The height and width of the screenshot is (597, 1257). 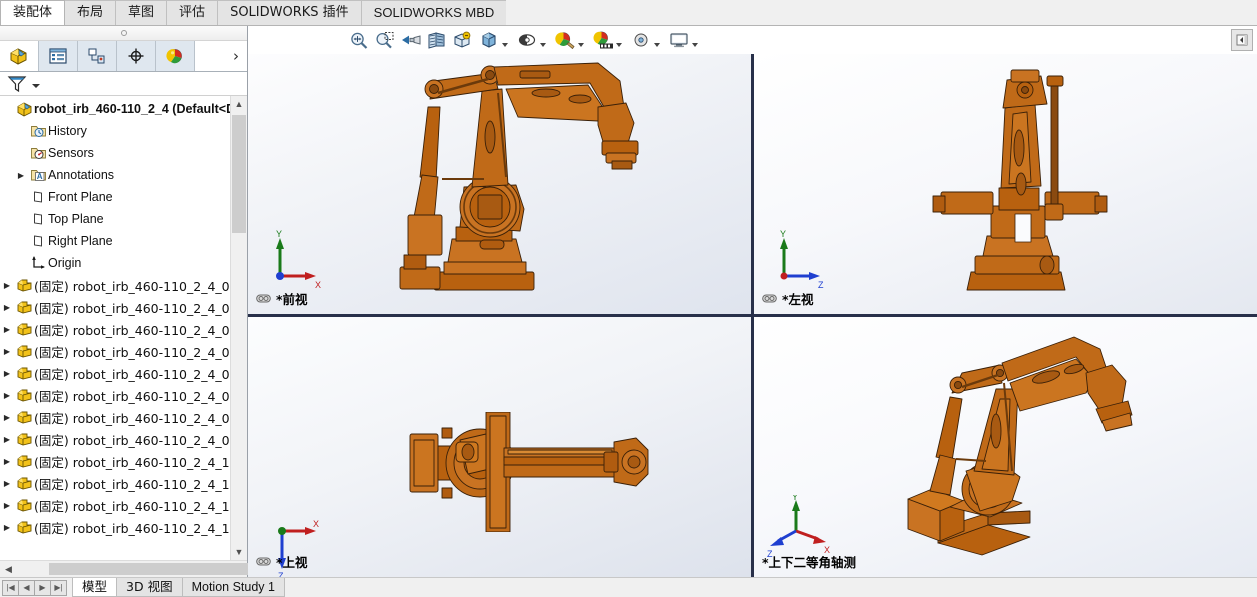 What do you see at coordinates (1242, 40) in the screenshot?
I see `collapse-panel-button` at bounding box center [1242, 40].